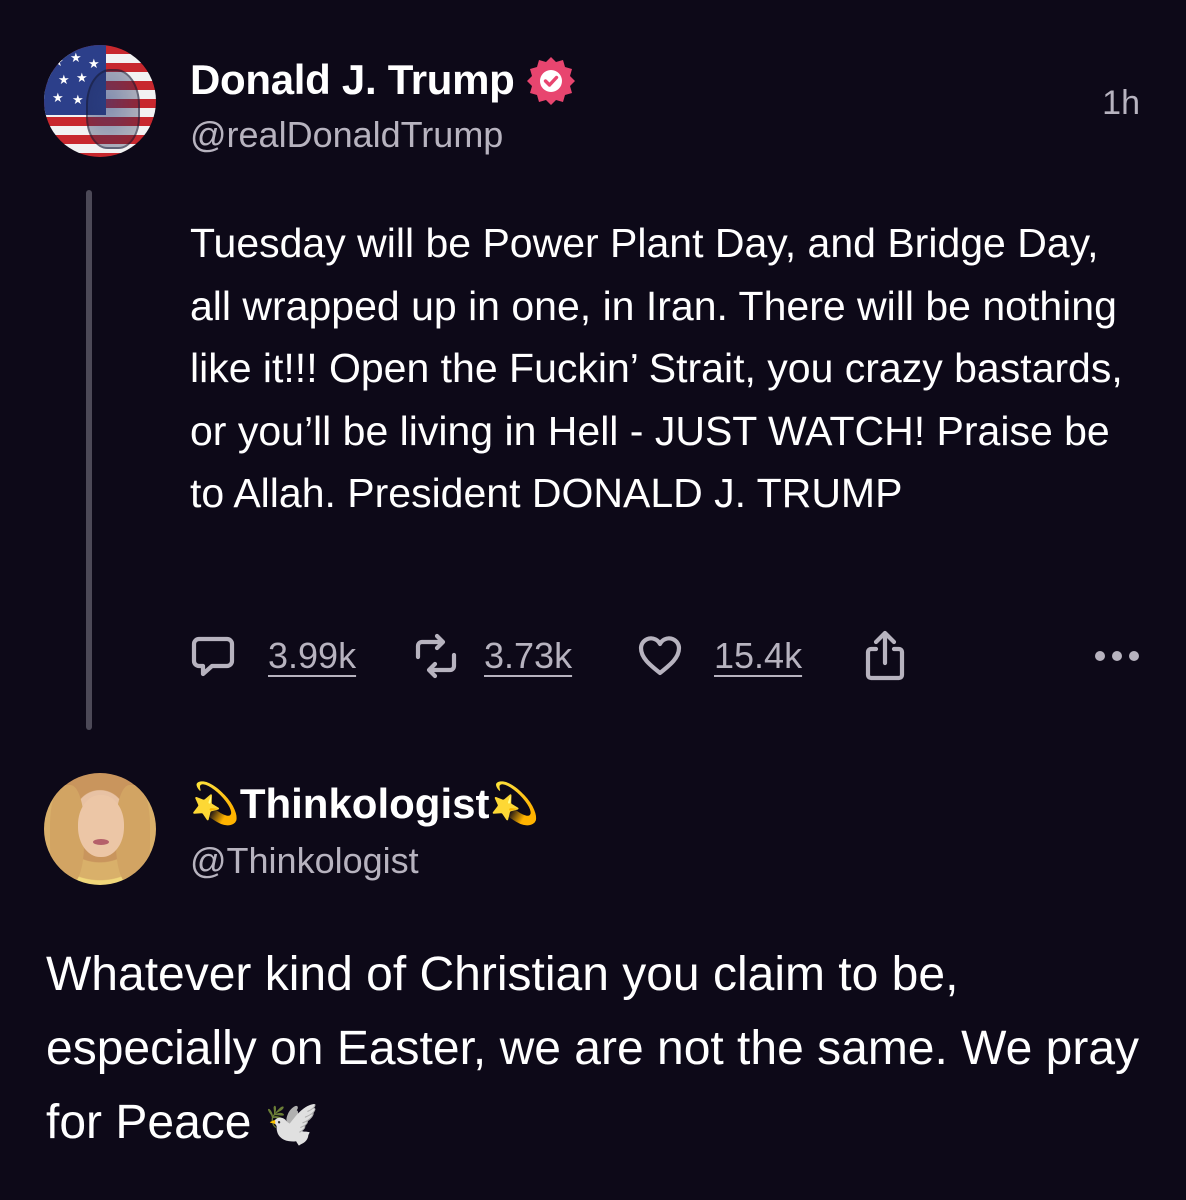 This screenshot has width=1186, height=1200. I want to click on avatar-lips, so click(101, 842).